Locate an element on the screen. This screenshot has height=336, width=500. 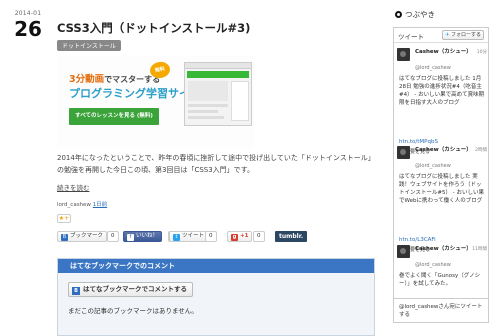
hatena-count: 0 is located at coordinates (113, 236).